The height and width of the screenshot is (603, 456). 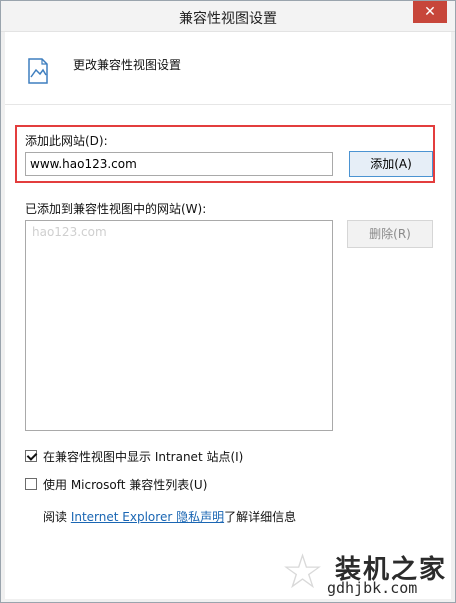 I want to click on show-intranet-option: 在兼容性视图中显示 Intranet 站点(I), so click(x=134, y=456).